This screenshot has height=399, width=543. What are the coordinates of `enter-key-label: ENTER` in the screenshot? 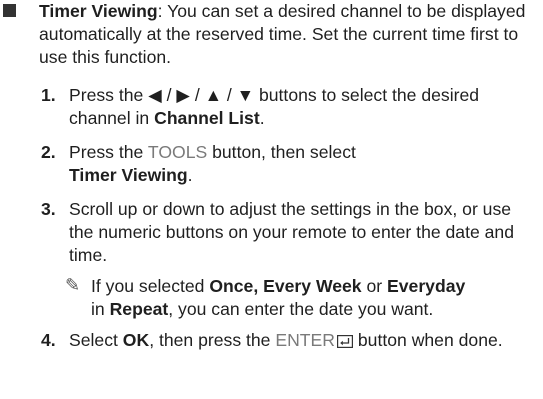 It's located at (305, 340).